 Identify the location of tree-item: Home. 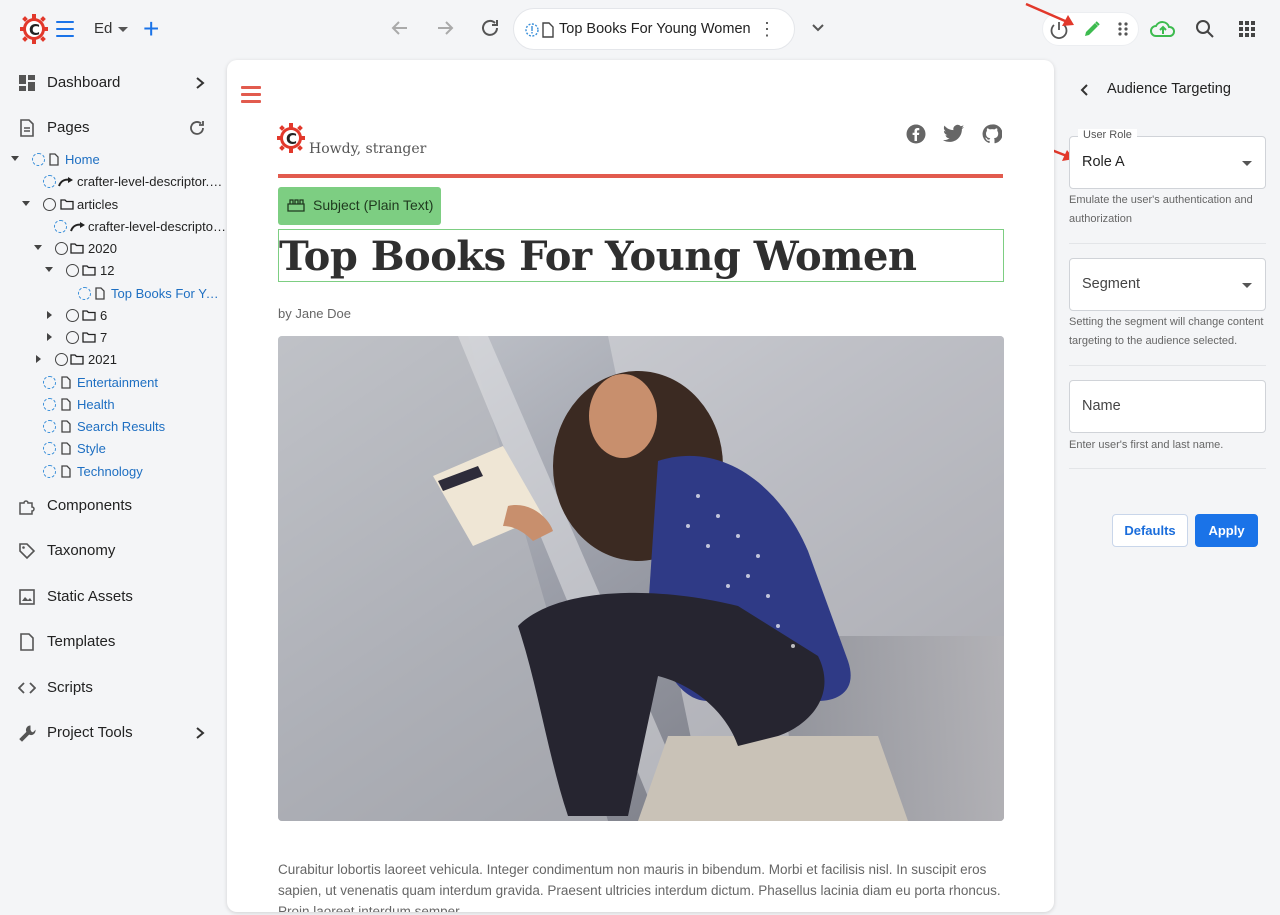
(113, 161).